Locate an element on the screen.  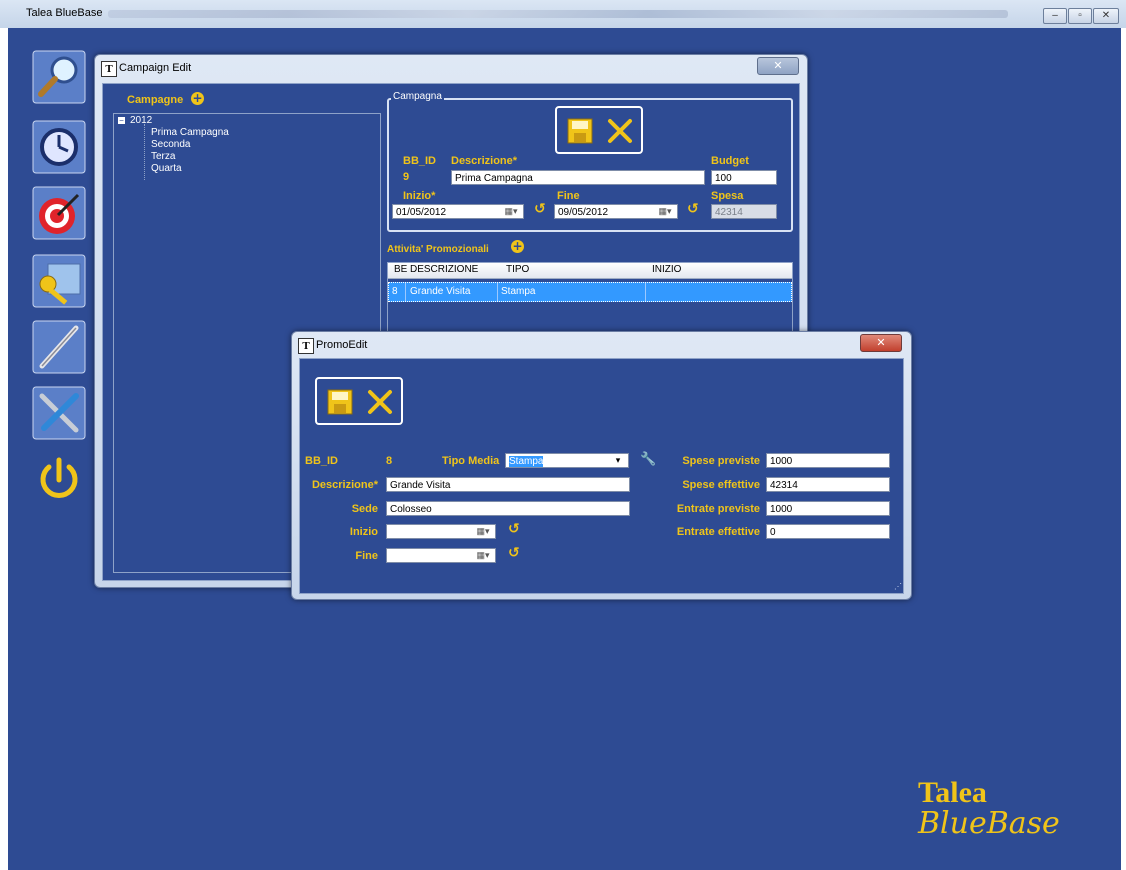
fine-date-field: 09/05/2012 ▦▾ is located at coordinates (616, 211).